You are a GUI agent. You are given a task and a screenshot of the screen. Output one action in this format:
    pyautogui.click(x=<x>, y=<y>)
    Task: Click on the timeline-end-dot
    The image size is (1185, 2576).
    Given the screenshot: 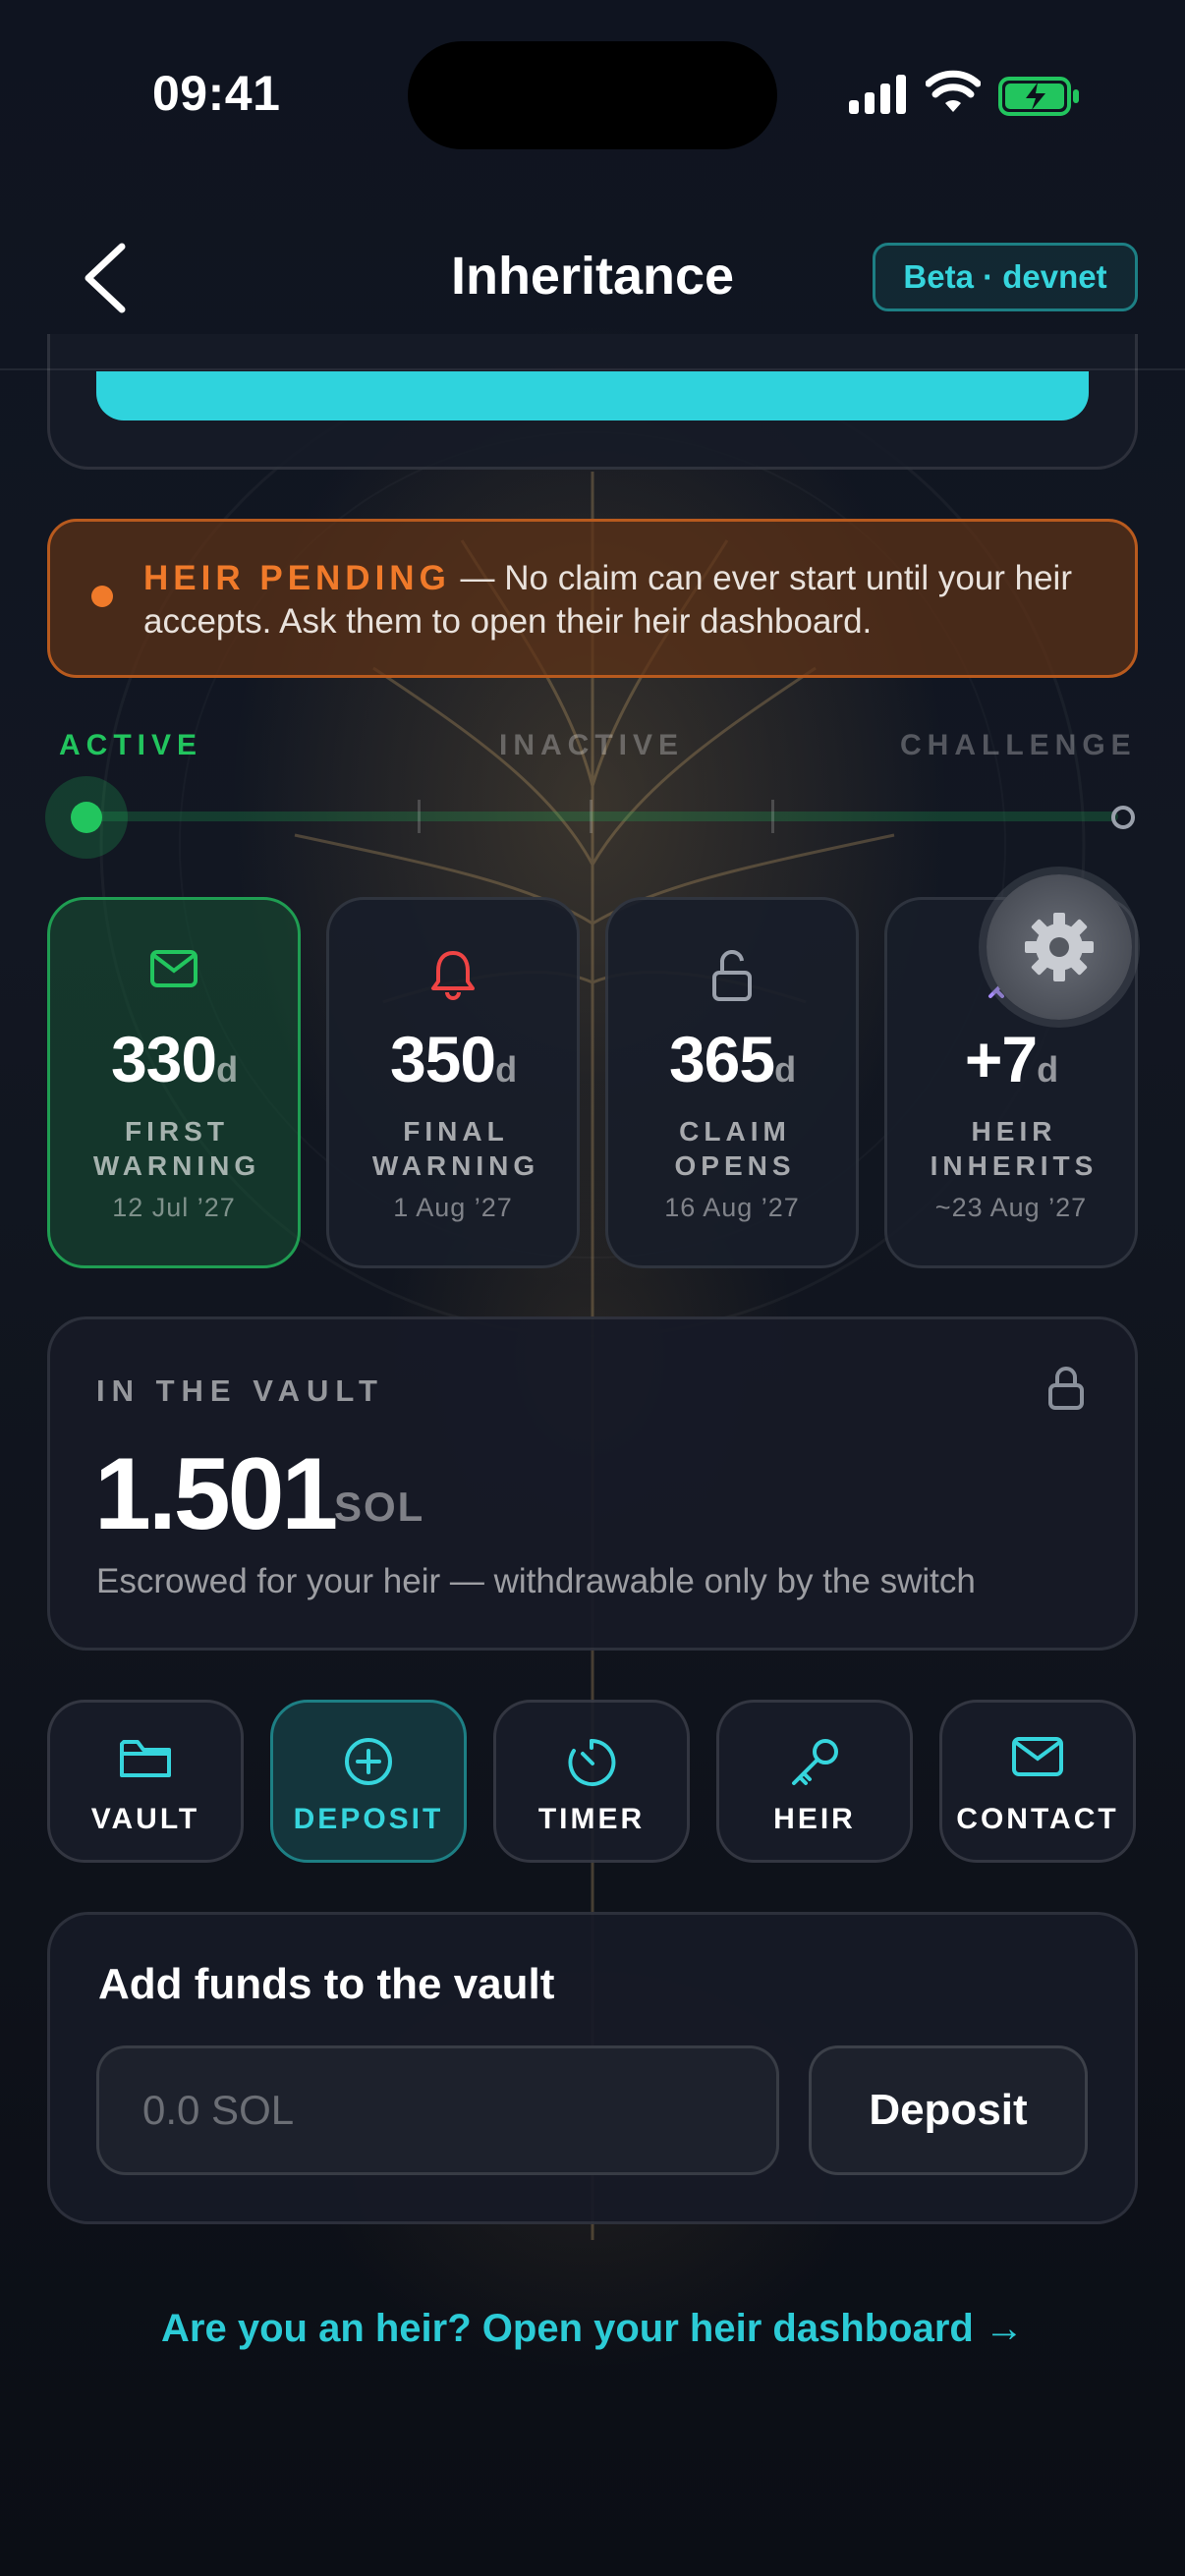 What is the action you would take?
    pyautogui.click(x=1123, y=817)
    